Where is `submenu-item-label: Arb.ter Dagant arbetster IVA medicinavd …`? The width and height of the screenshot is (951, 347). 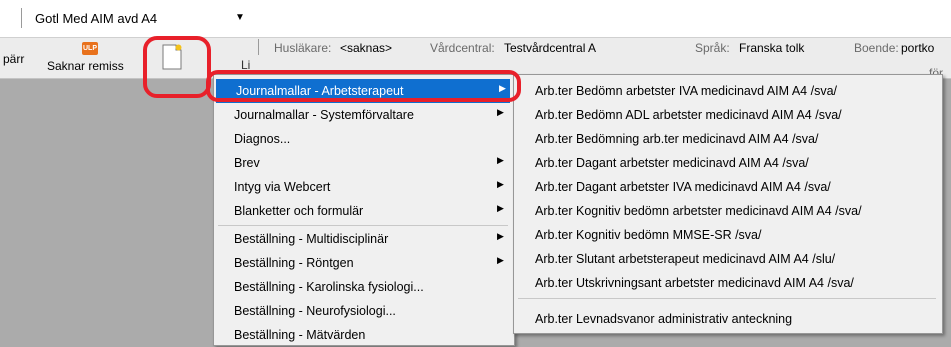
submenu-item-label: Arb.ter Dagant arbetster IVA medicinavd … is located at coordinates (683, 187).